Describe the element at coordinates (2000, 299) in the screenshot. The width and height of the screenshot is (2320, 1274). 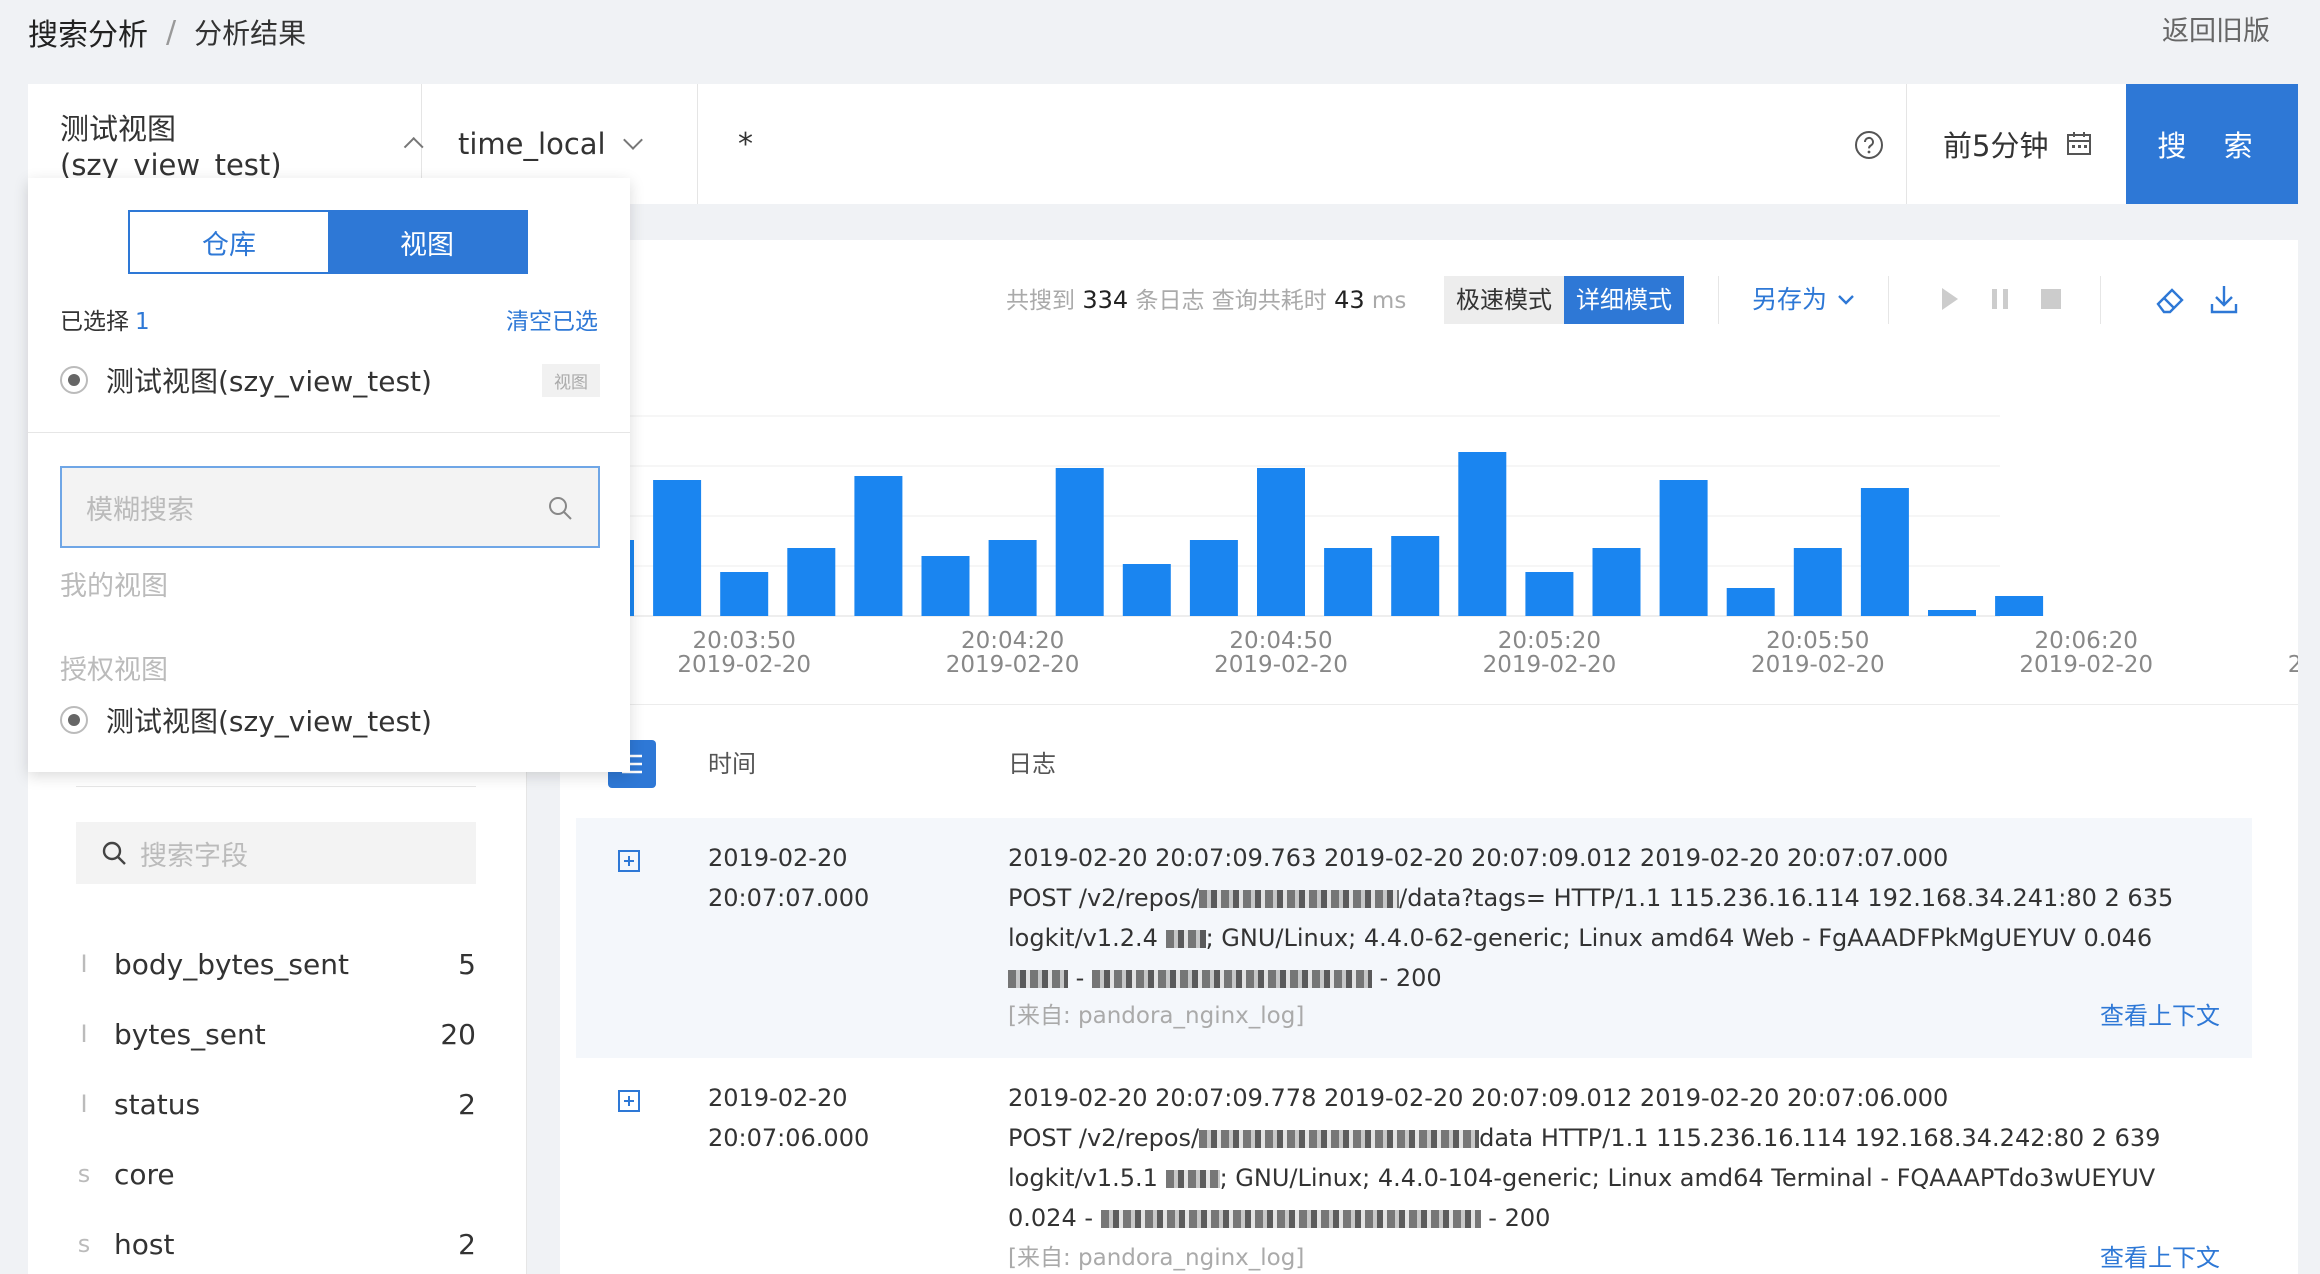
I see `pause-icon` at that location.